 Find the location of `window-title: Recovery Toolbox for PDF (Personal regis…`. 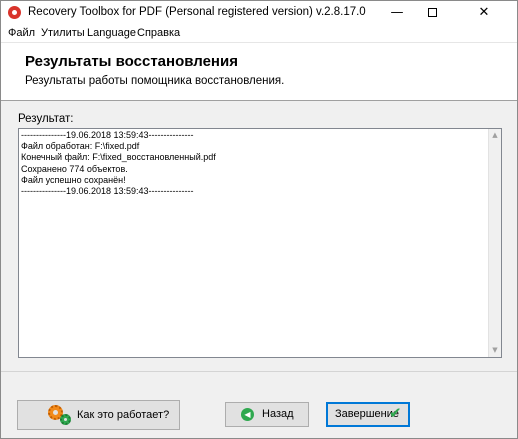

window-title: Recovery Toolbox for PDF (Personal regis… is located at coordinates (197, 12).